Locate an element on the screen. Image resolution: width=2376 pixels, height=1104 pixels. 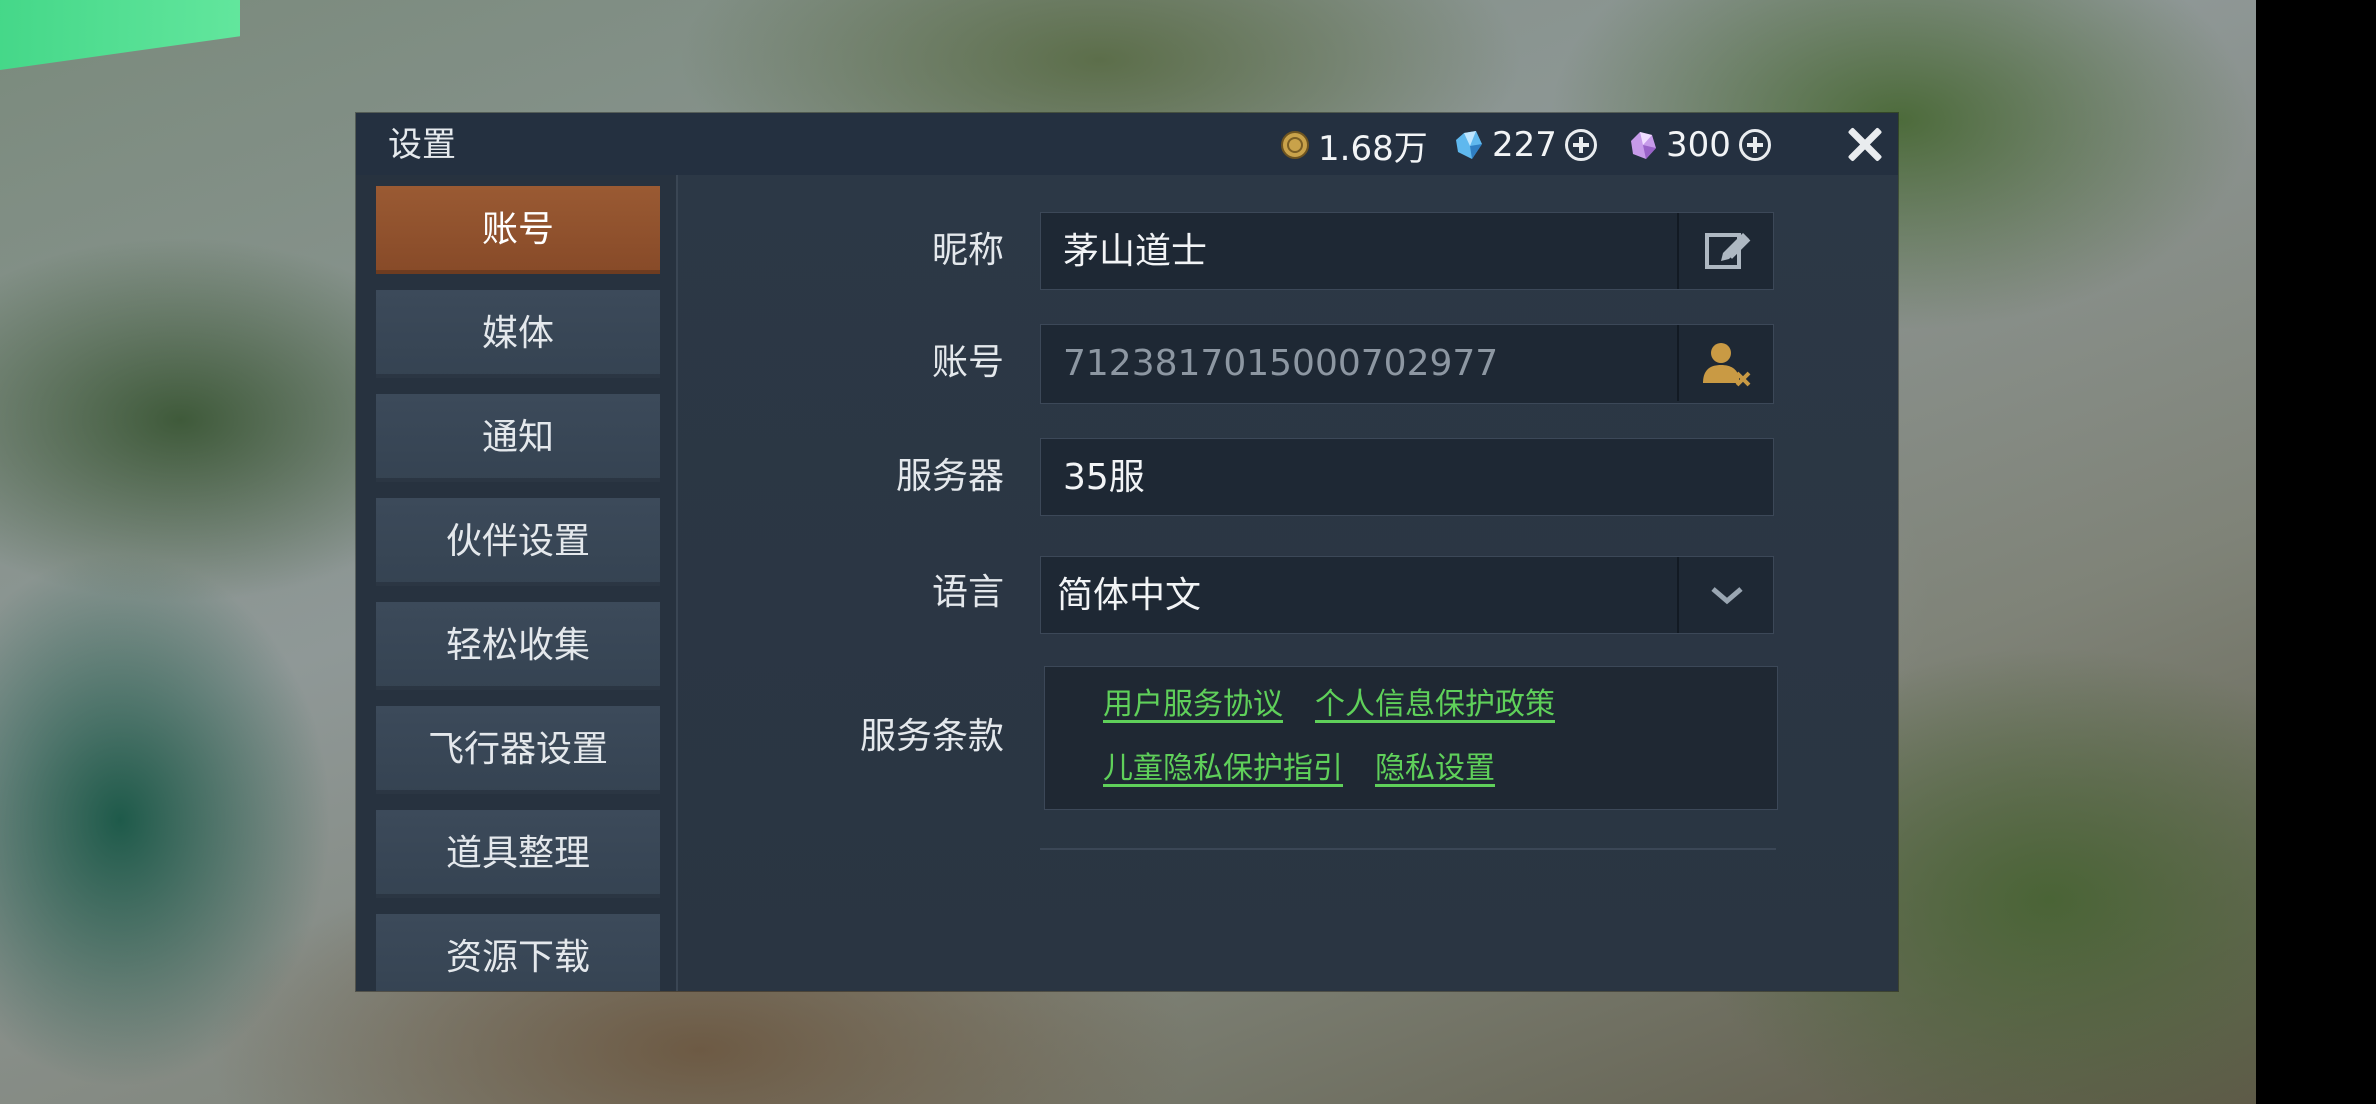
language-dropdown-button is located at coordinates (1725, 595).